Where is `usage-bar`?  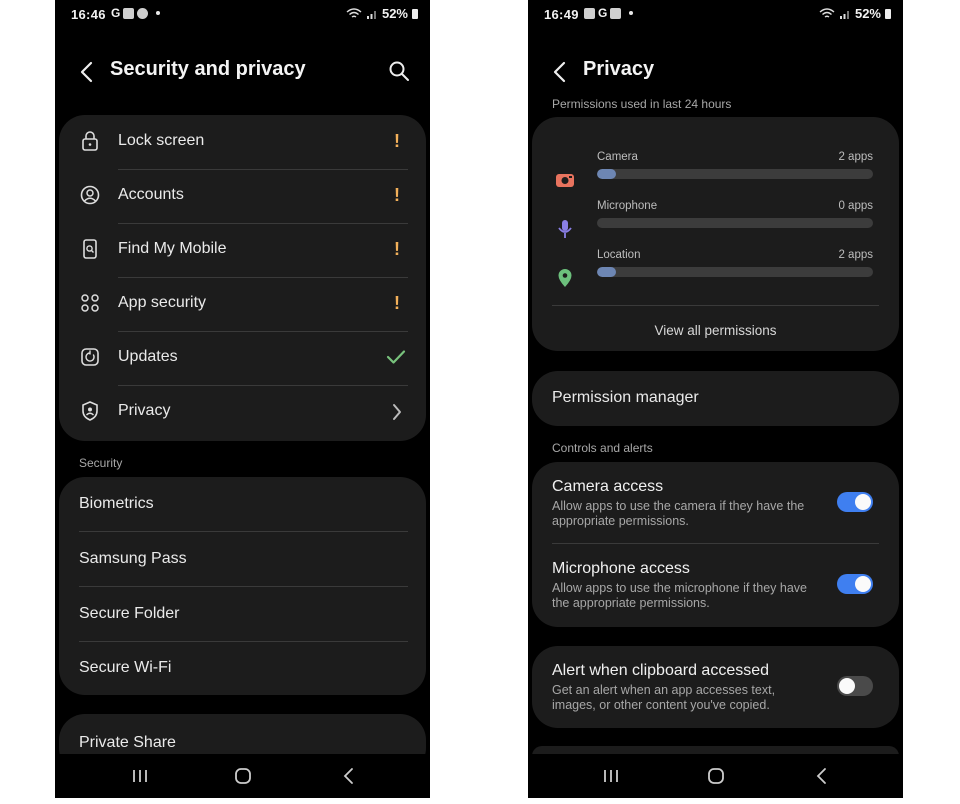 usage-bar is located at coordinates (735, 272).